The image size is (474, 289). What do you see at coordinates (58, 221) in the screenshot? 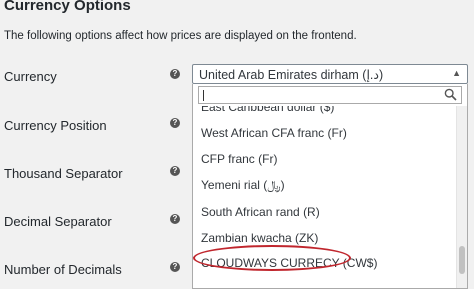
I see `decimal-separator-label: Decimal Separator` at bounding box center [58, 221].